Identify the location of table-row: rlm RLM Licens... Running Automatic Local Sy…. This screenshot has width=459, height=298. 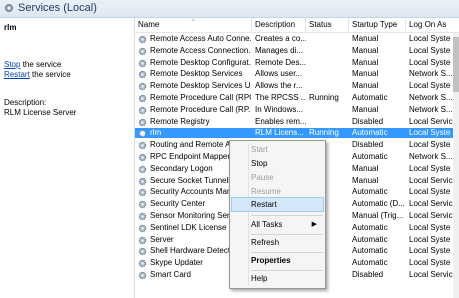
(297, 133).